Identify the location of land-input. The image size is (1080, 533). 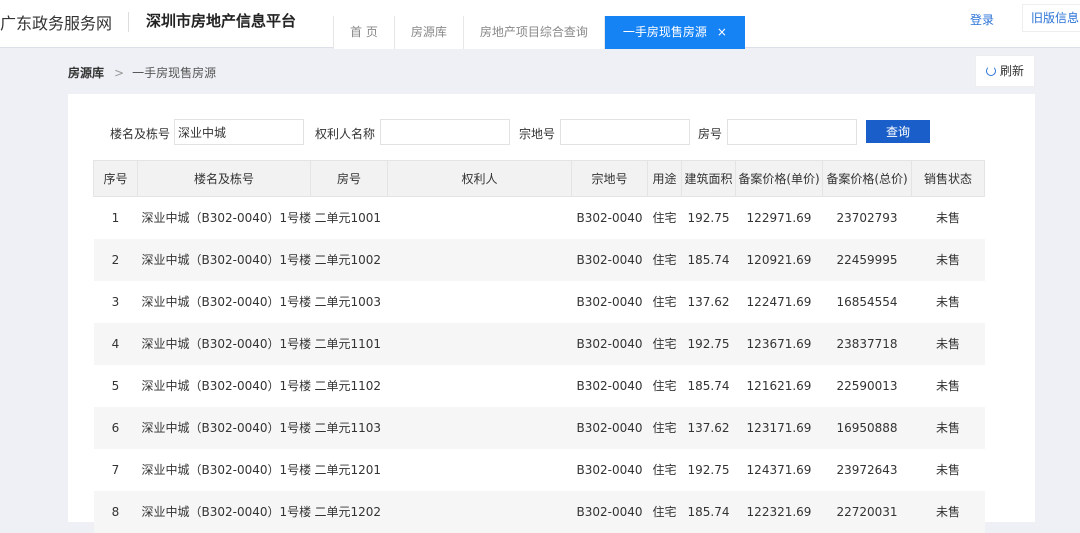
(625, 132).